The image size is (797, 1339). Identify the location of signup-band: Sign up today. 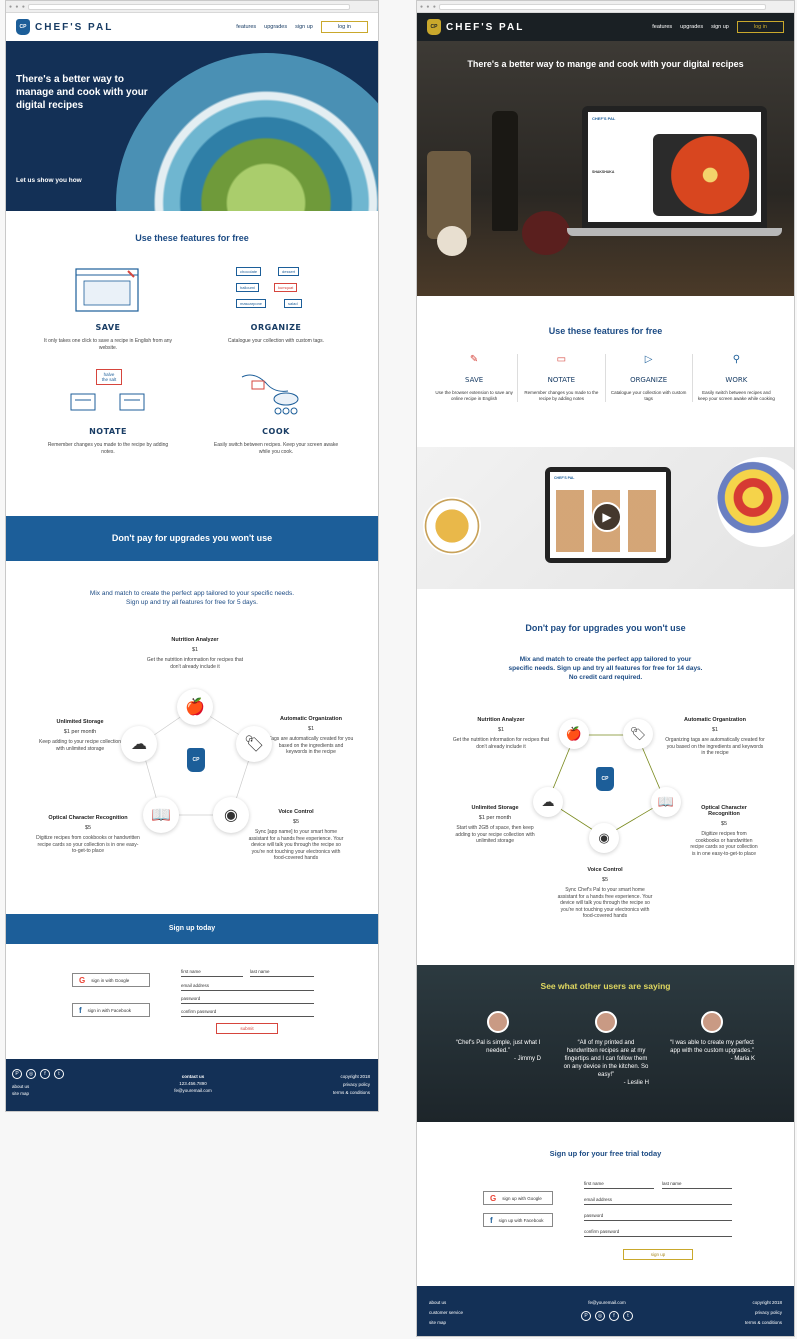
(192, 929).